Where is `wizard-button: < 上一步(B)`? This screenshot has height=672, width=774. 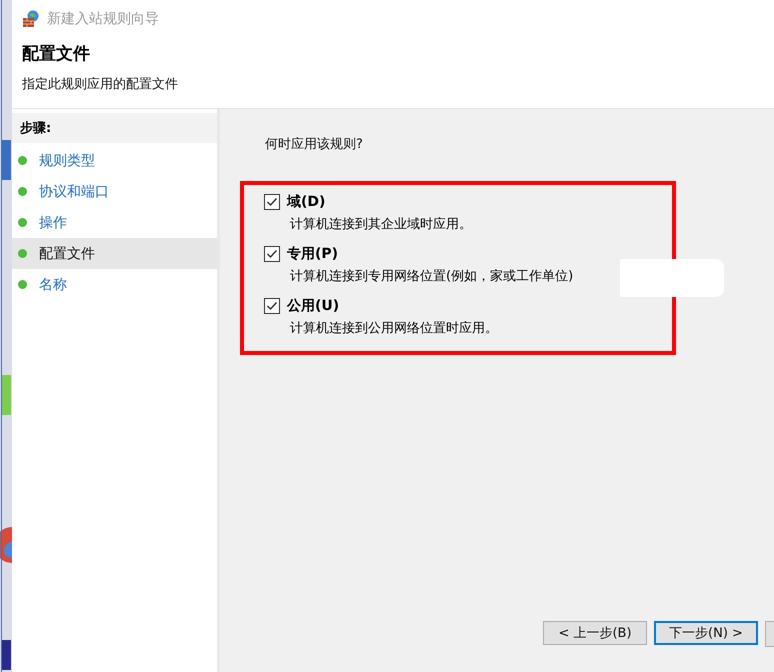 wizard-button: < 上一步(B) is located at coordinates (595, 633).